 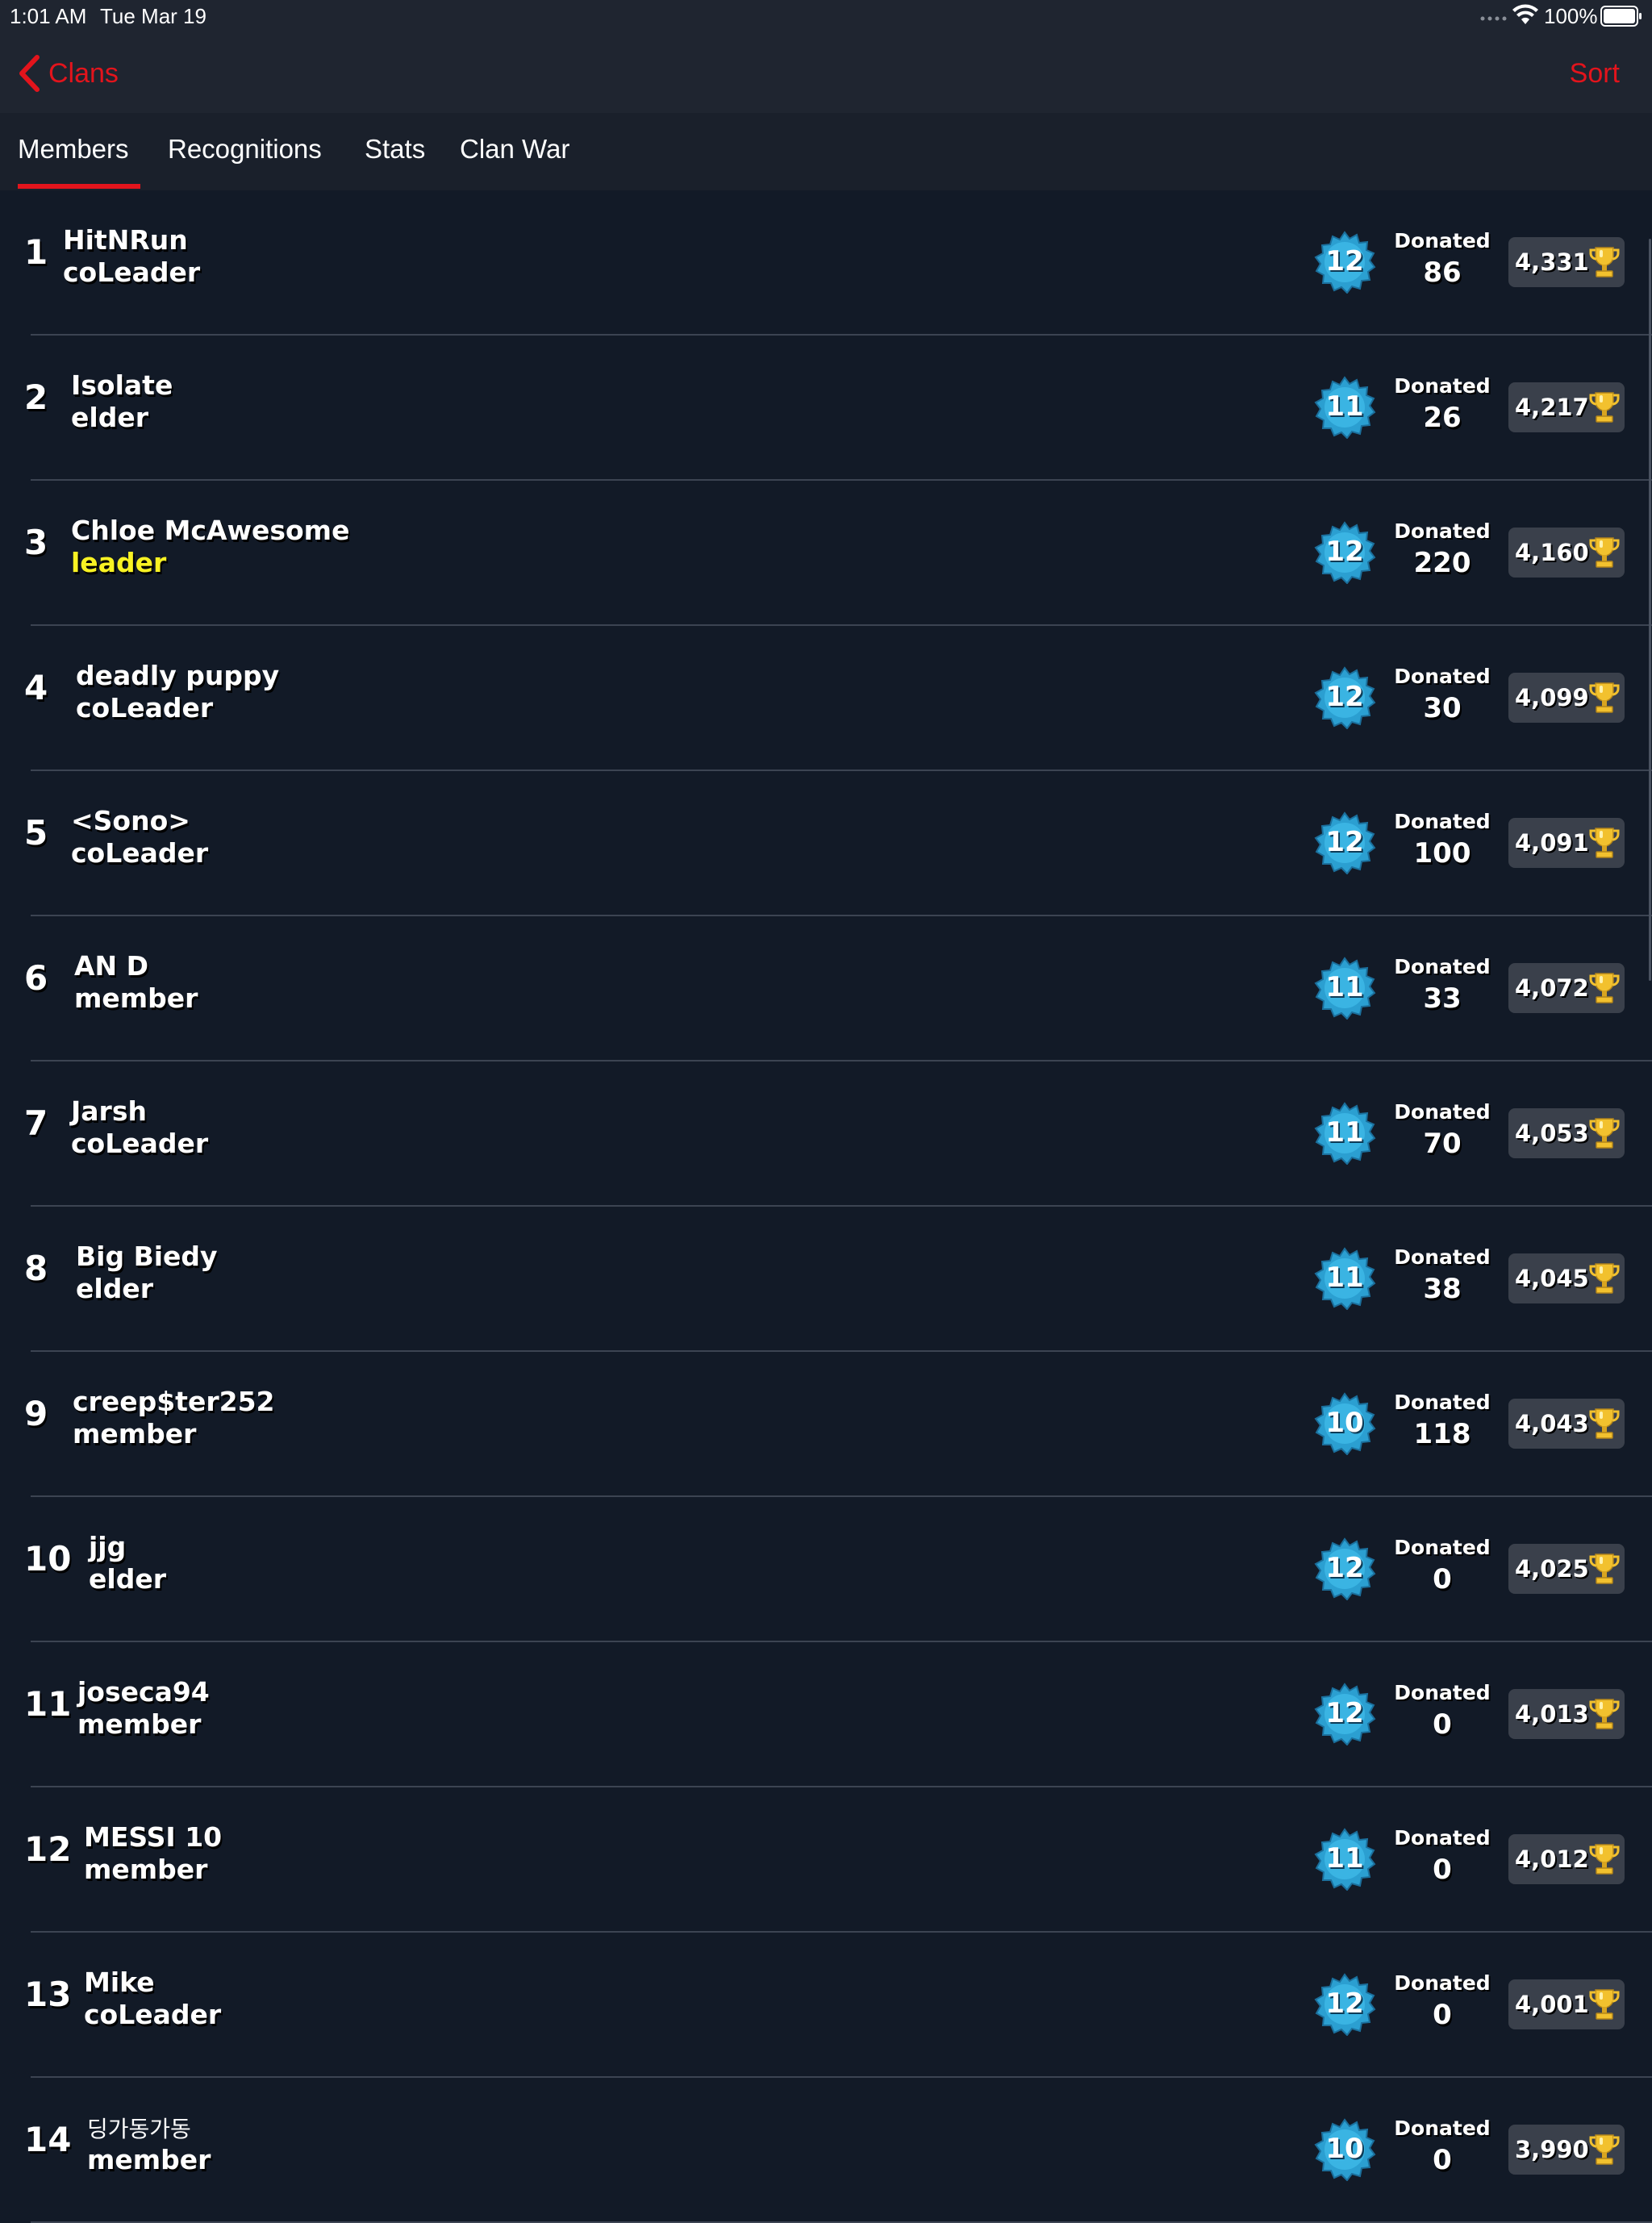 I want to click on signal-icon, so click(x=1494, y=18).